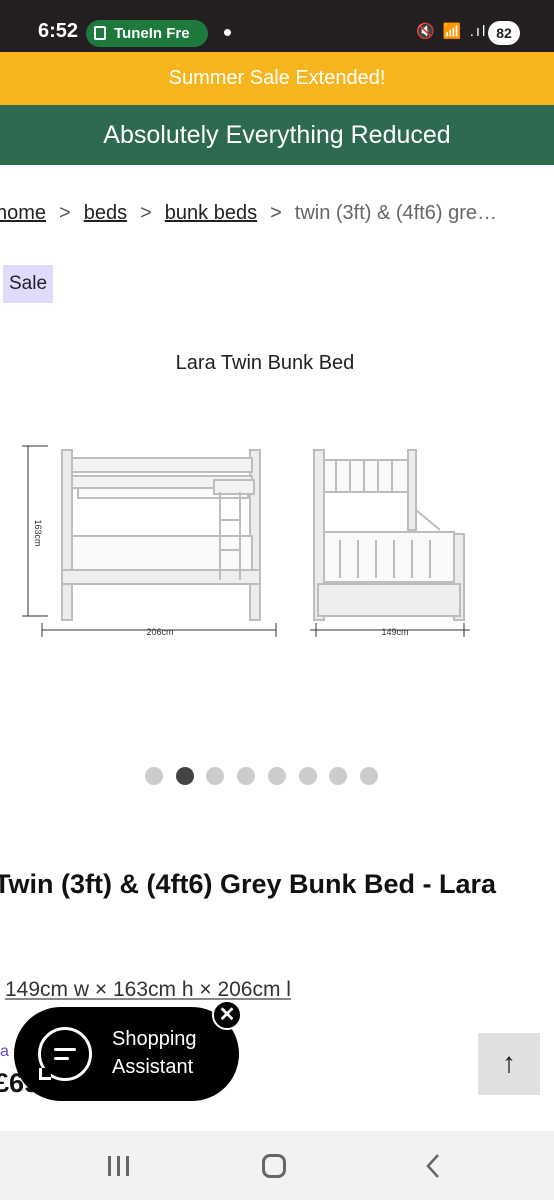 This screenshot has width=554, height=1200. Describe the element at coordinates (100, 33) in the screenshot. I see `tunein-icon` at that location.